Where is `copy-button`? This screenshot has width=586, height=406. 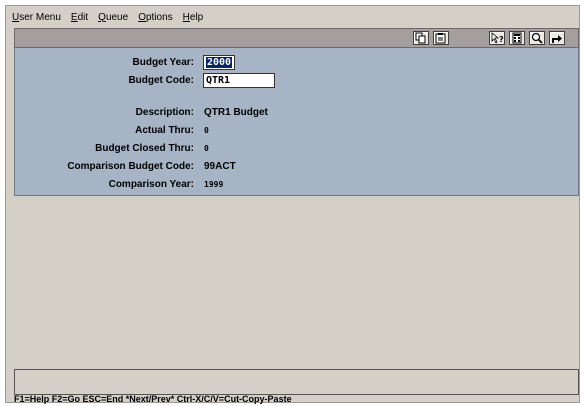 copy-button is located at coordinates (421, 38).